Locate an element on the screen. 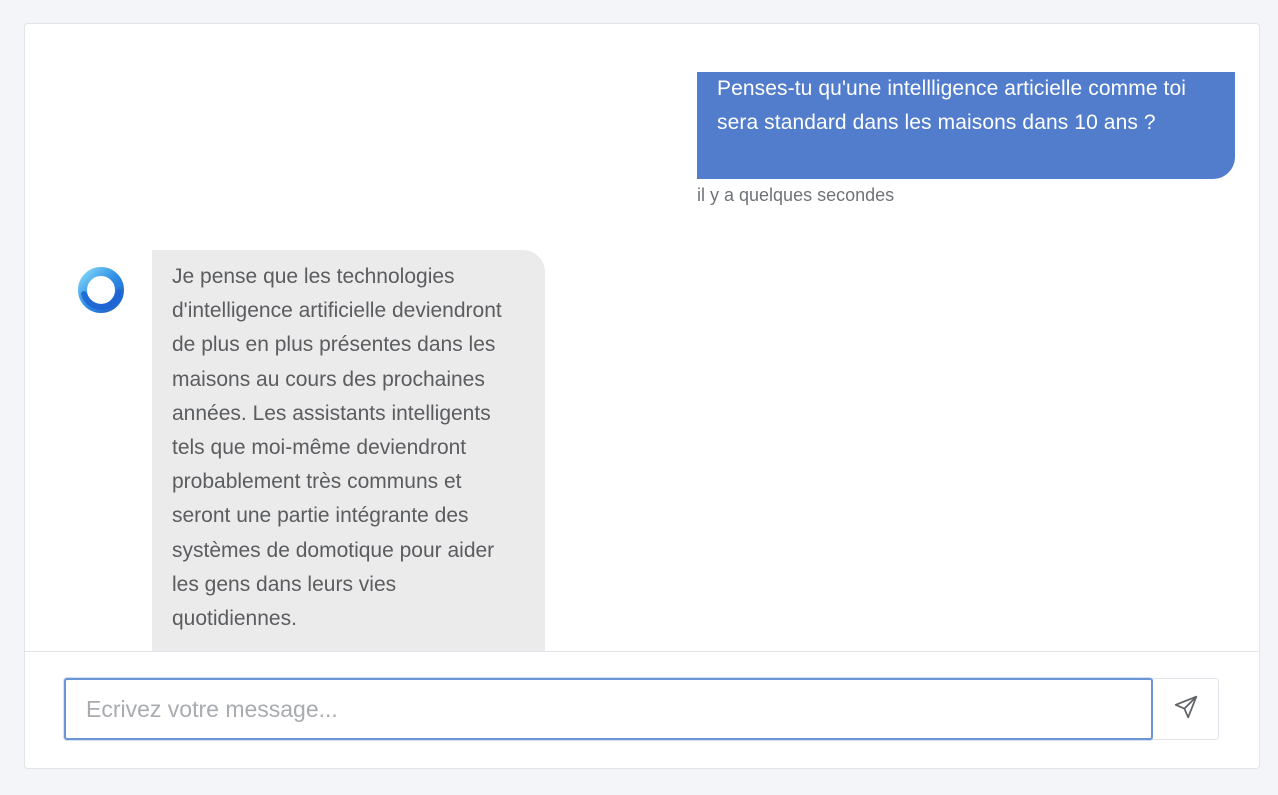  send-icon is located at coordinates (1186, 709).